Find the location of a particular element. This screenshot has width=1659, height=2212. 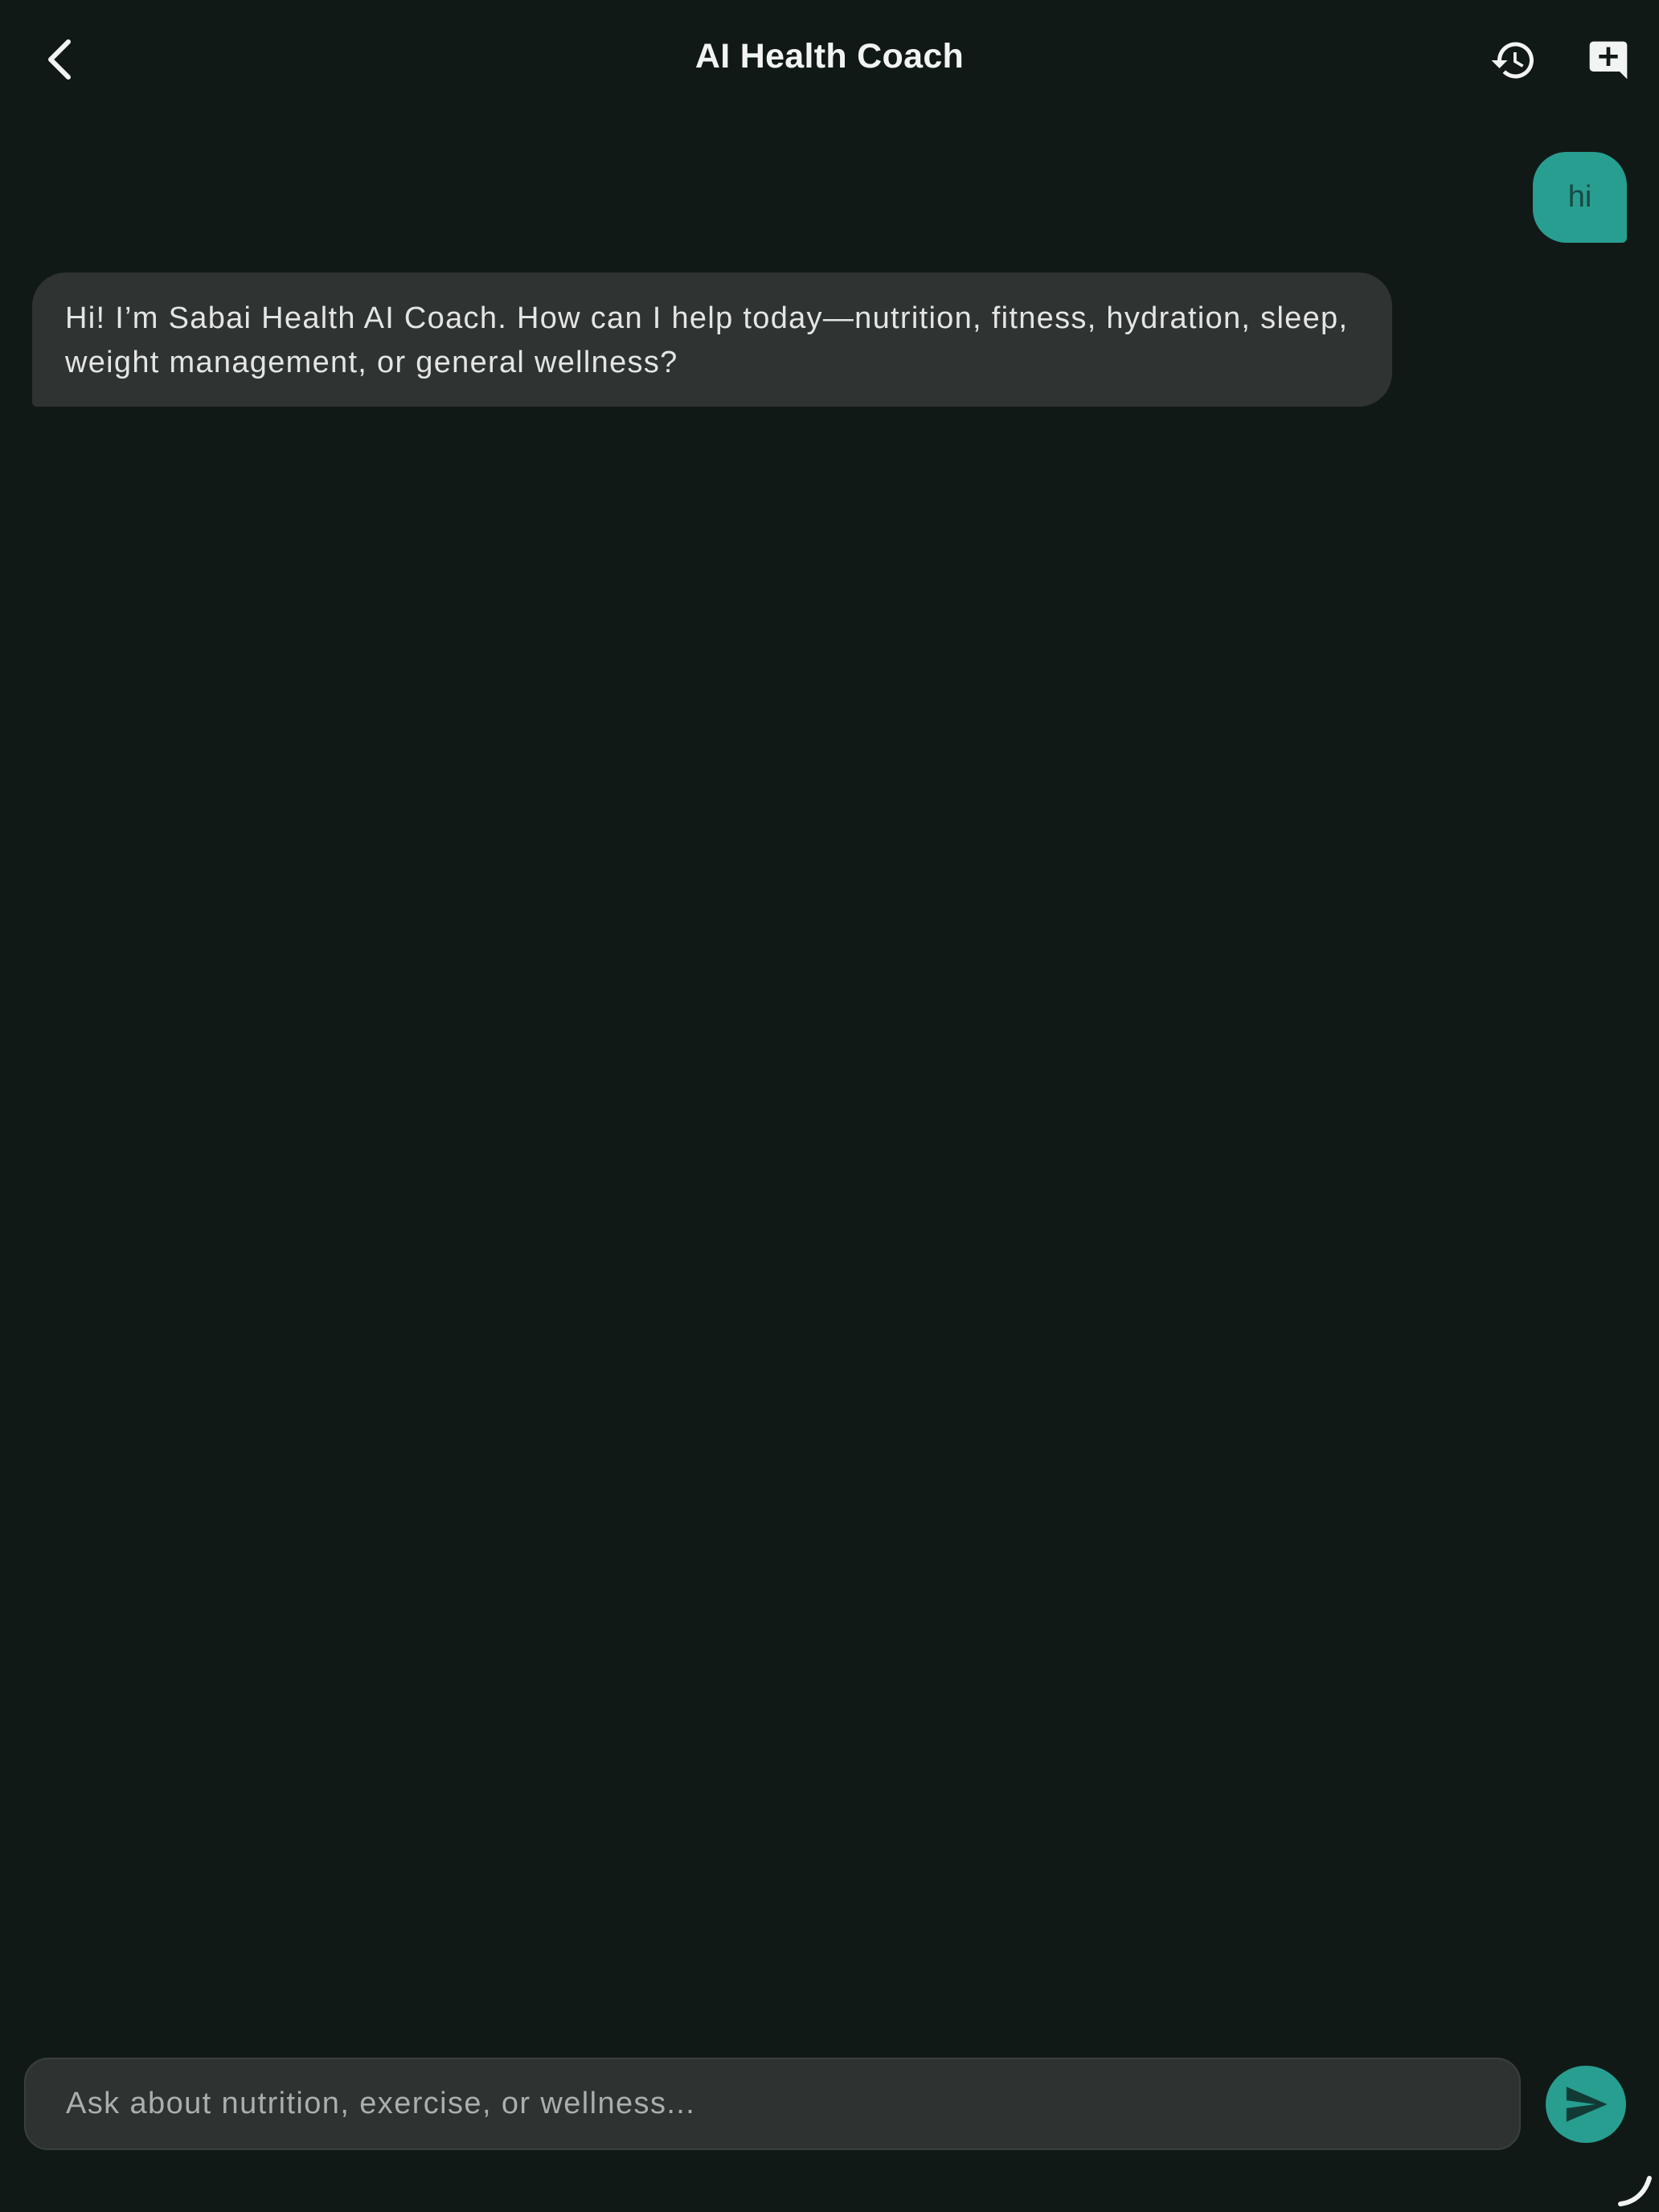

message-input-container is located at coordinates (772, 2104).